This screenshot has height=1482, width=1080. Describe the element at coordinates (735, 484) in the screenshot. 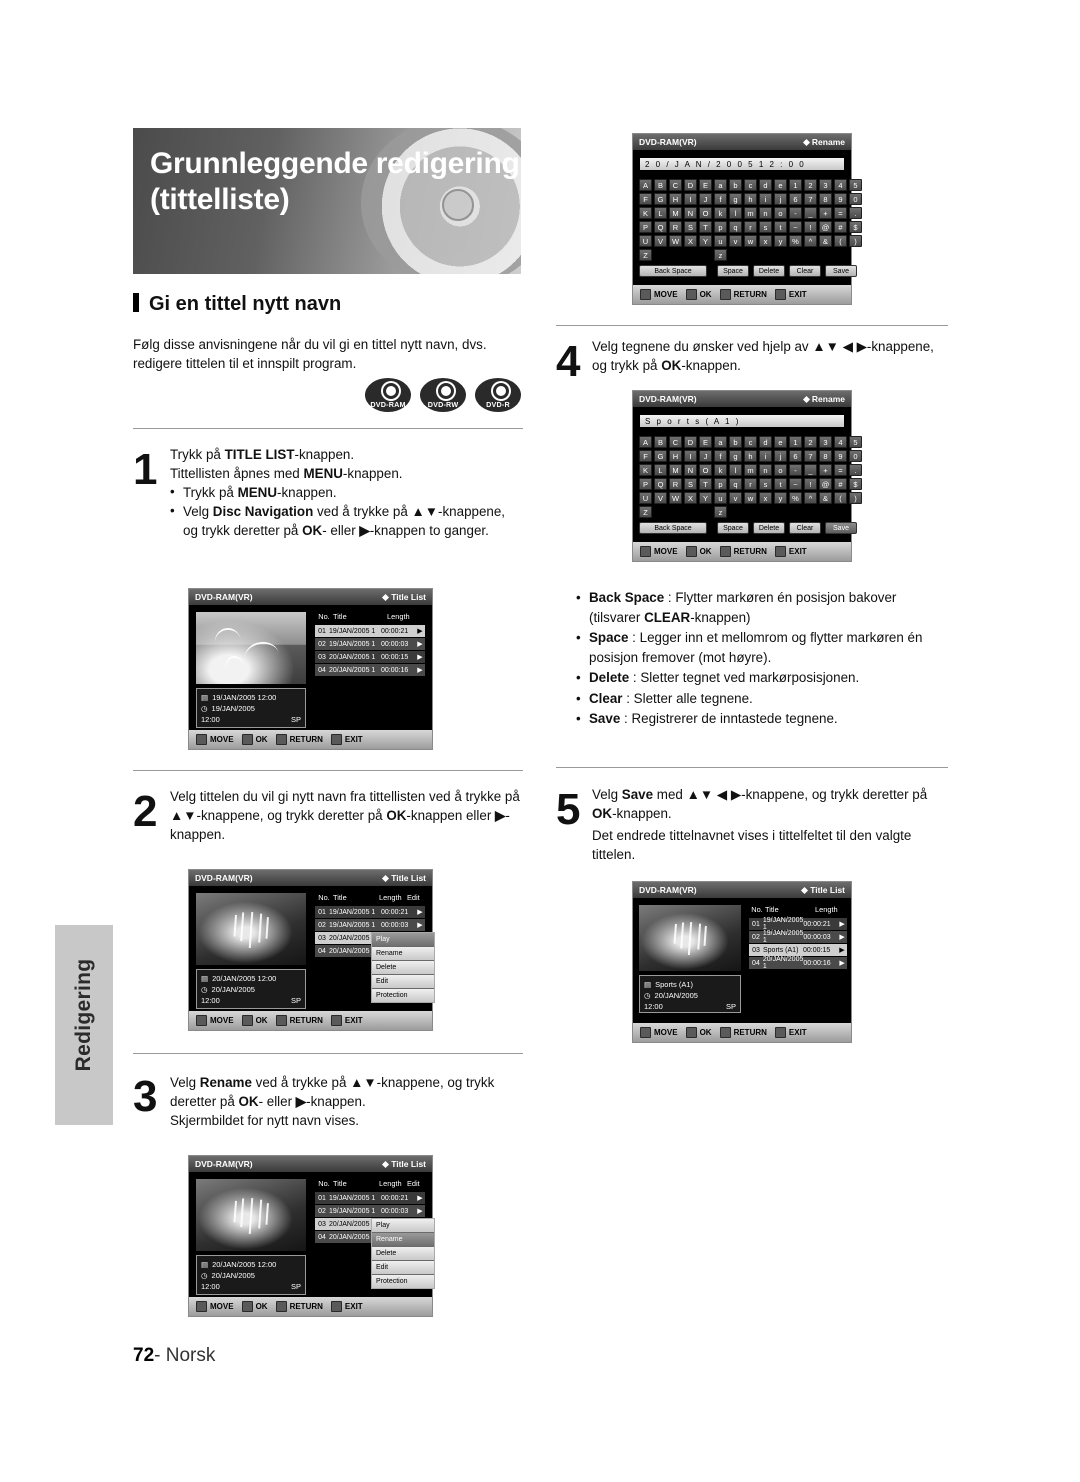

I see `key-q: q` at that location.